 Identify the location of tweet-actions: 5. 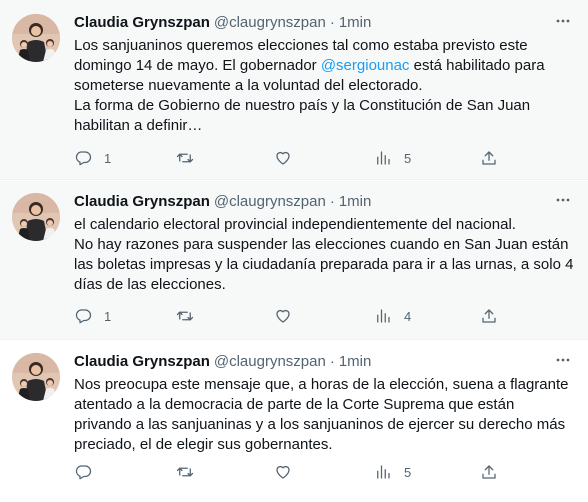
(289, 472).